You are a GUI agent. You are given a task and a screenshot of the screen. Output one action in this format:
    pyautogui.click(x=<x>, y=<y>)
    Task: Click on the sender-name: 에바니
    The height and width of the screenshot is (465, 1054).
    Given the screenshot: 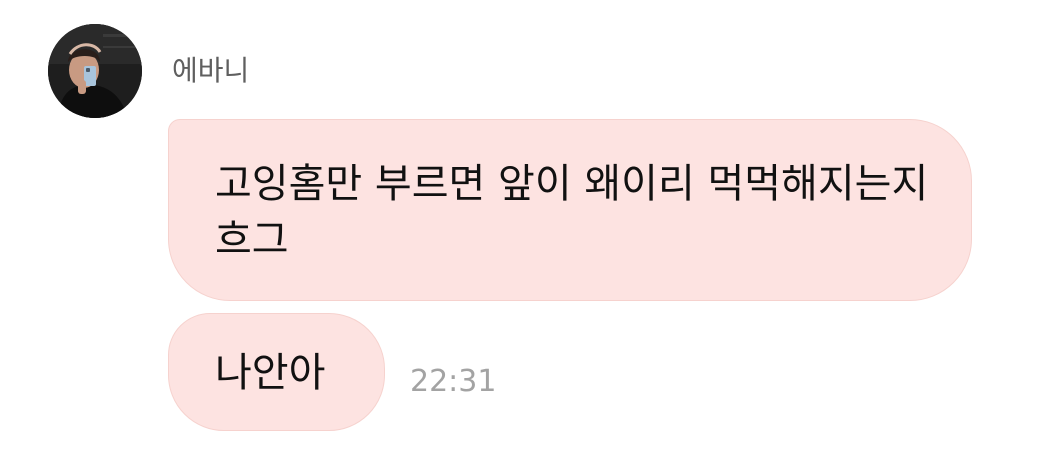 What is the action you would take?
    pyautogui.click(x=211, y=70)
    